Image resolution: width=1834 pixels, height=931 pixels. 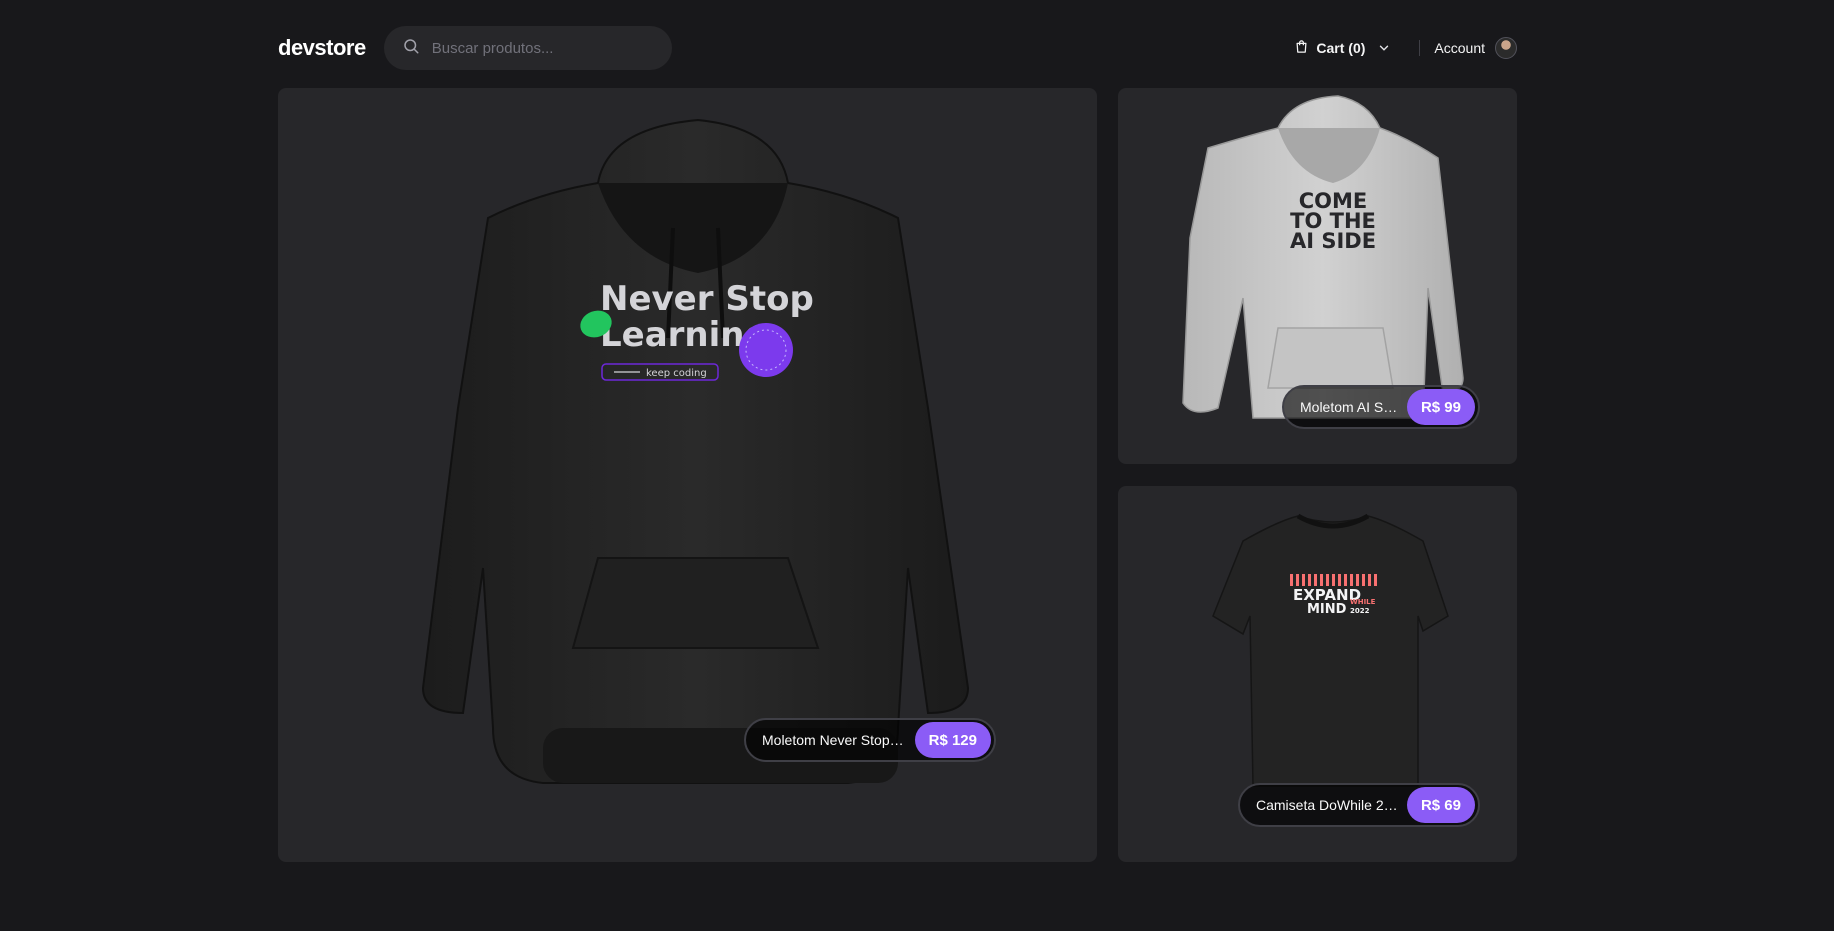 I want to click on product-tag: Camiseta DoWhile 2022 R$ 69, so click(x=1359, y=805).